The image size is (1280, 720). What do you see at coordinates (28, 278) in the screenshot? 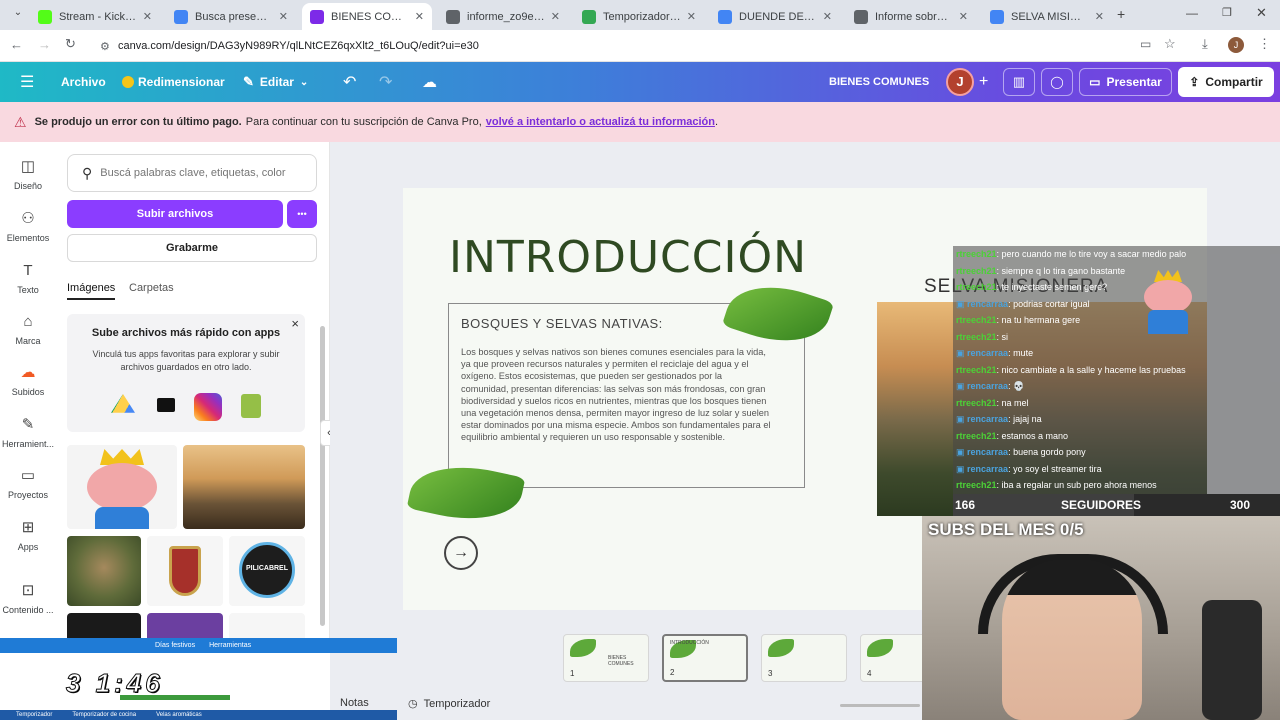
I see `rail-item-3: T Texto` at bounding box center [28, 278].